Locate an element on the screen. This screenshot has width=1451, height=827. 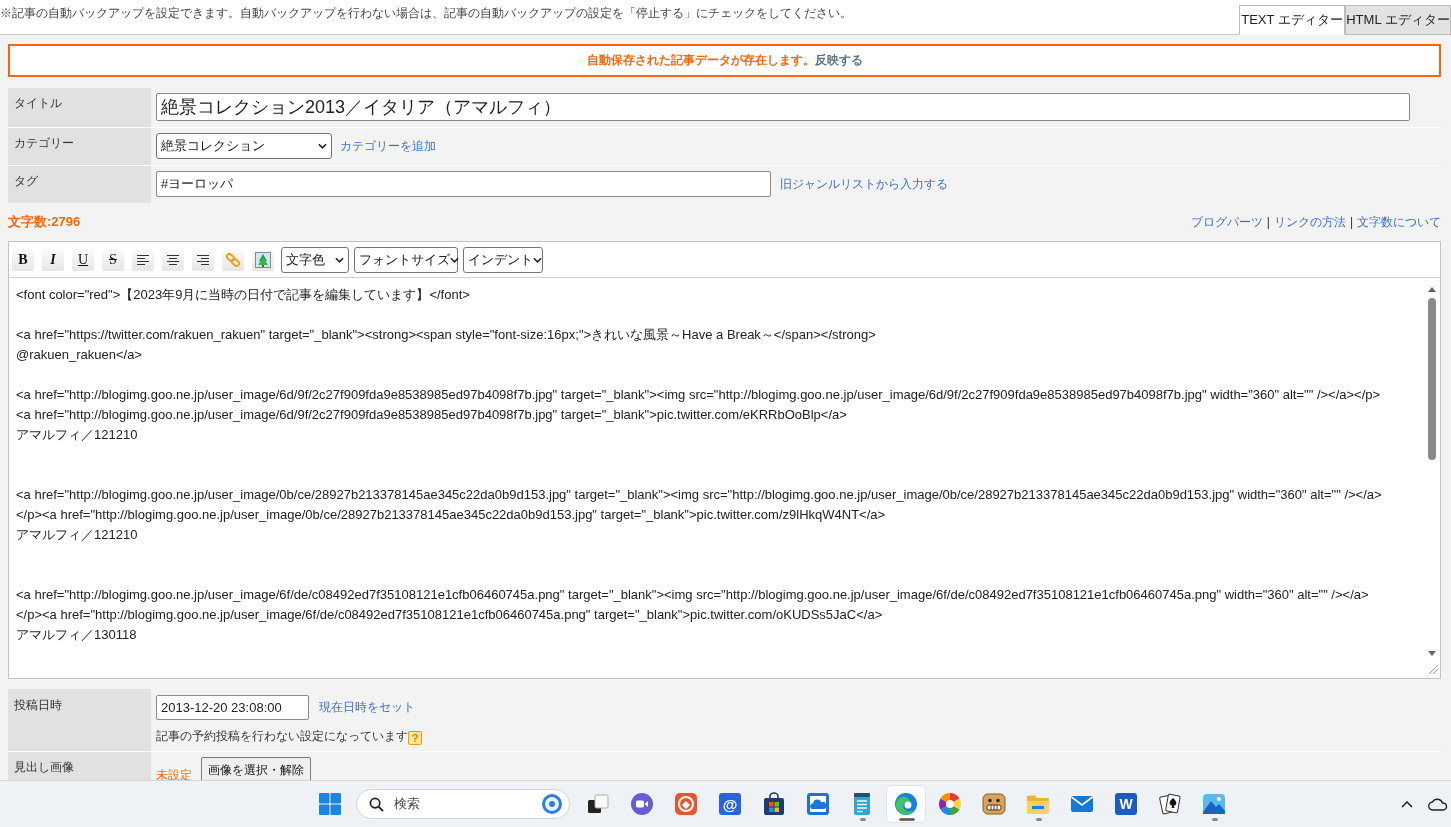
format-button: S is located at coordinates (113, 259).